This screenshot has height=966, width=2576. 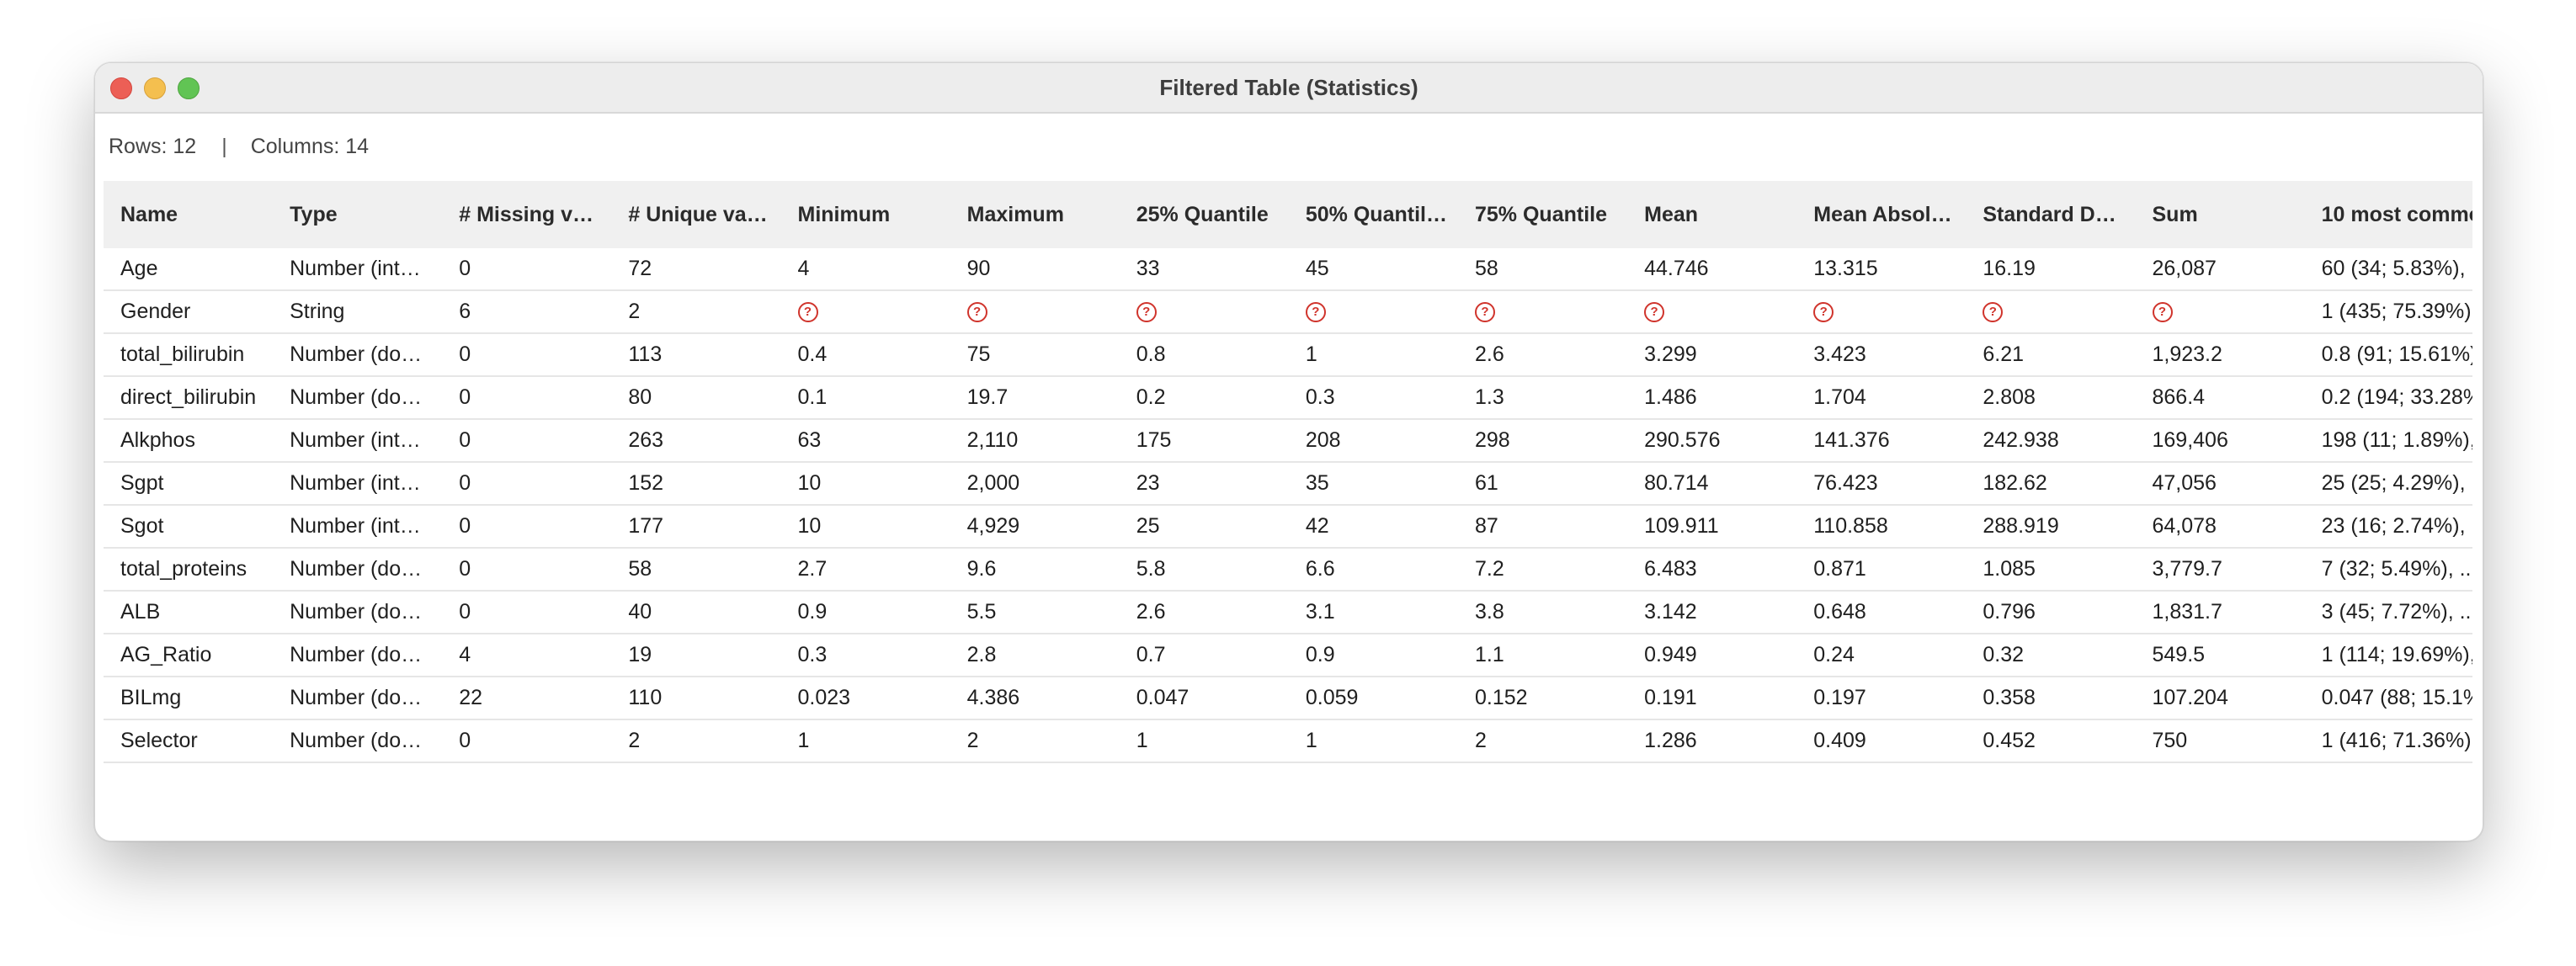 What do you see at coordinates (189, 214) in the screenshot?
I see `column-header: Name` at bounding box center [189, 214].